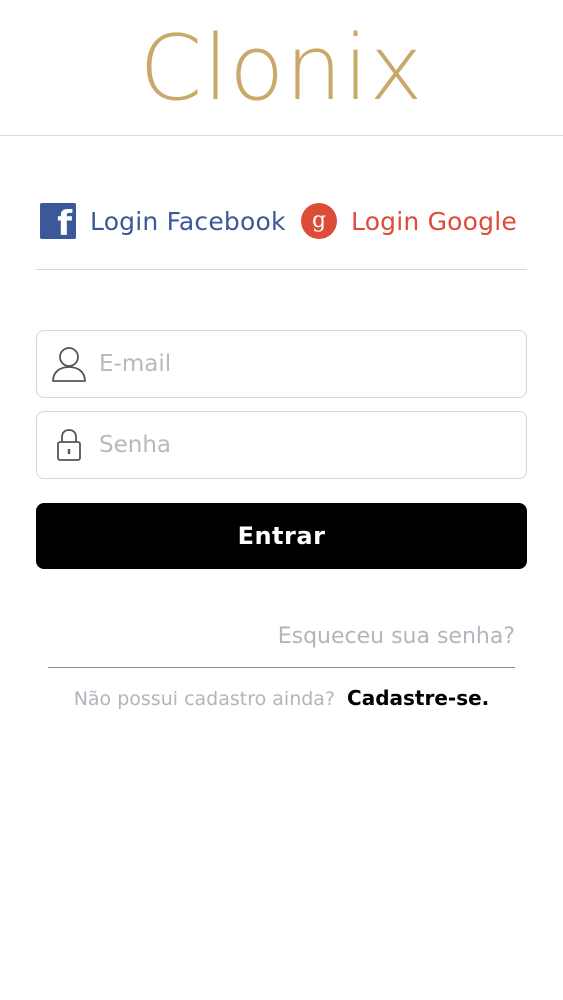 The image size is (563, 1000). Describe the element at coordinates (69, 445) in the screenshot. I see `lock-icon` at that location.